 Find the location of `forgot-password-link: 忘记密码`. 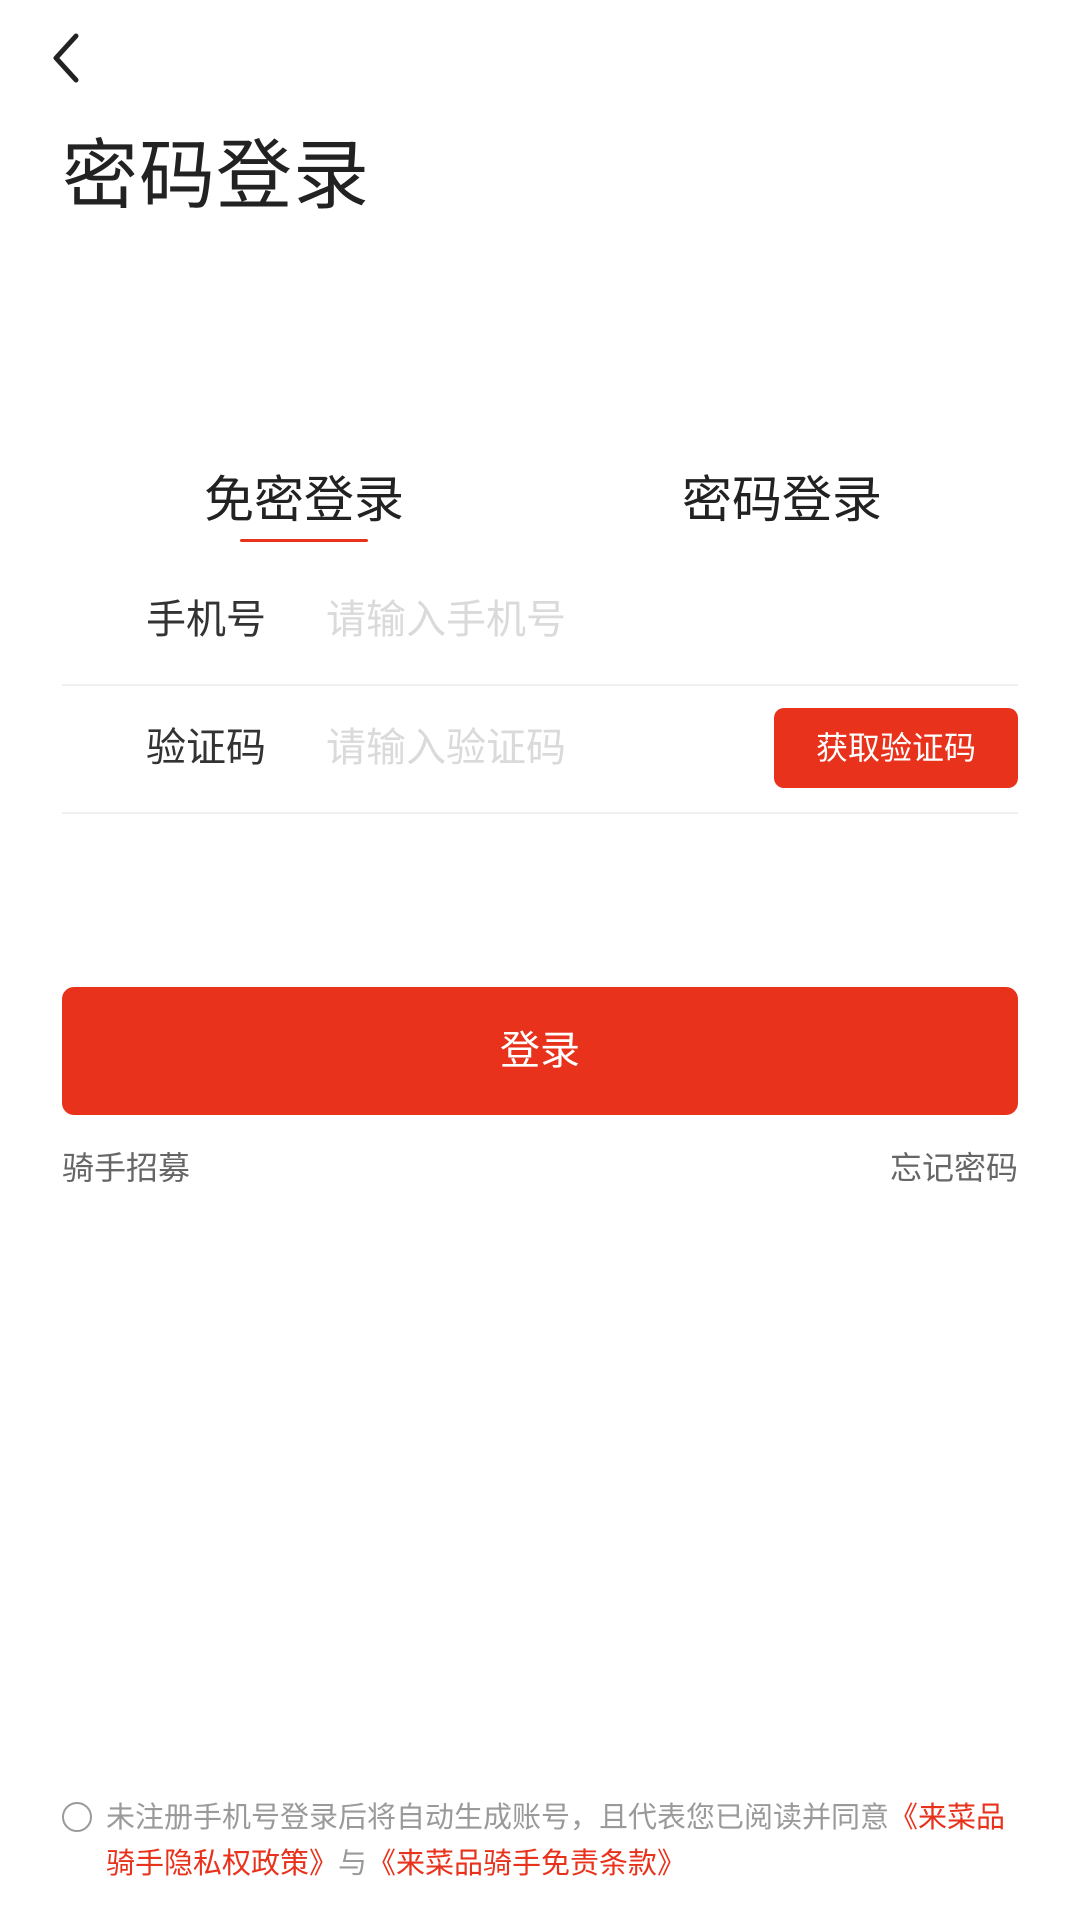

forgot-password-link: 忘记密码 is located at coordinates (954, 1168).